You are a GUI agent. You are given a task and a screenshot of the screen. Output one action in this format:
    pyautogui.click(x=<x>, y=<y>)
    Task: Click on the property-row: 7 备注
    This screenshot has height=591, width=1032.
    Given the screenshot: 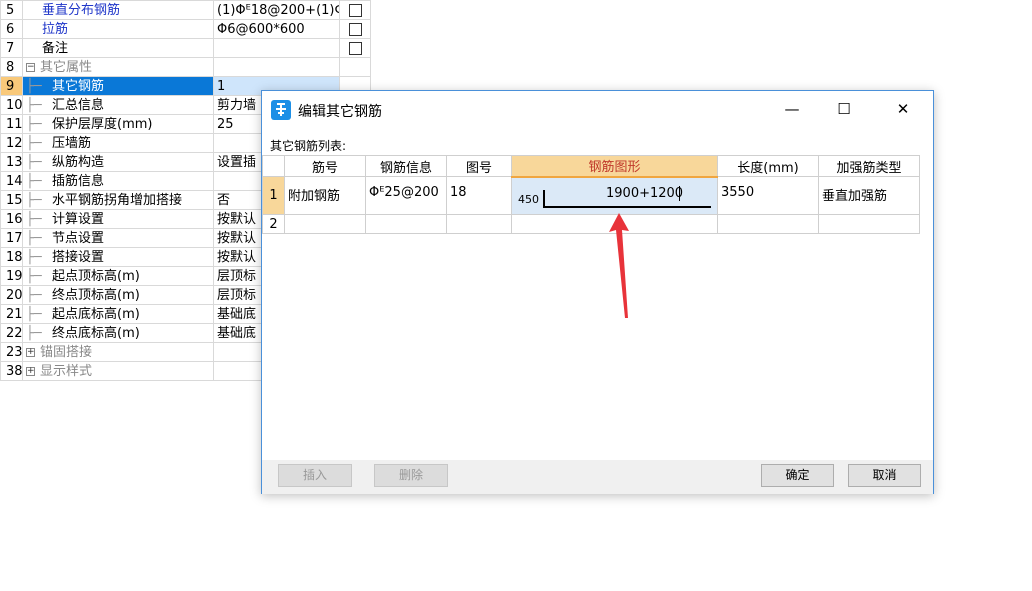 What is the action you would take?
    pyautogui.click(x=185, y=48)
    